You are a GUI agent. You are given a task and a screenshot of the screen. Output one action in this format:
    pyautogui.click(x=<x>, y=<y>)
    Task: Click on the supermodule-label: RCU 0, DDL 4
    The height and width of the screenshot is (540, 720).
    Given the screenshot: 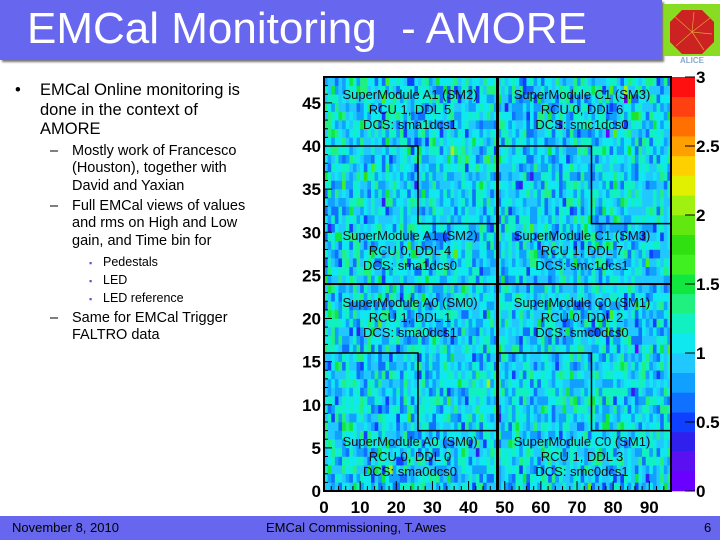 What is the action you would take?
    pyautogui.click(x=410, y=250)
    